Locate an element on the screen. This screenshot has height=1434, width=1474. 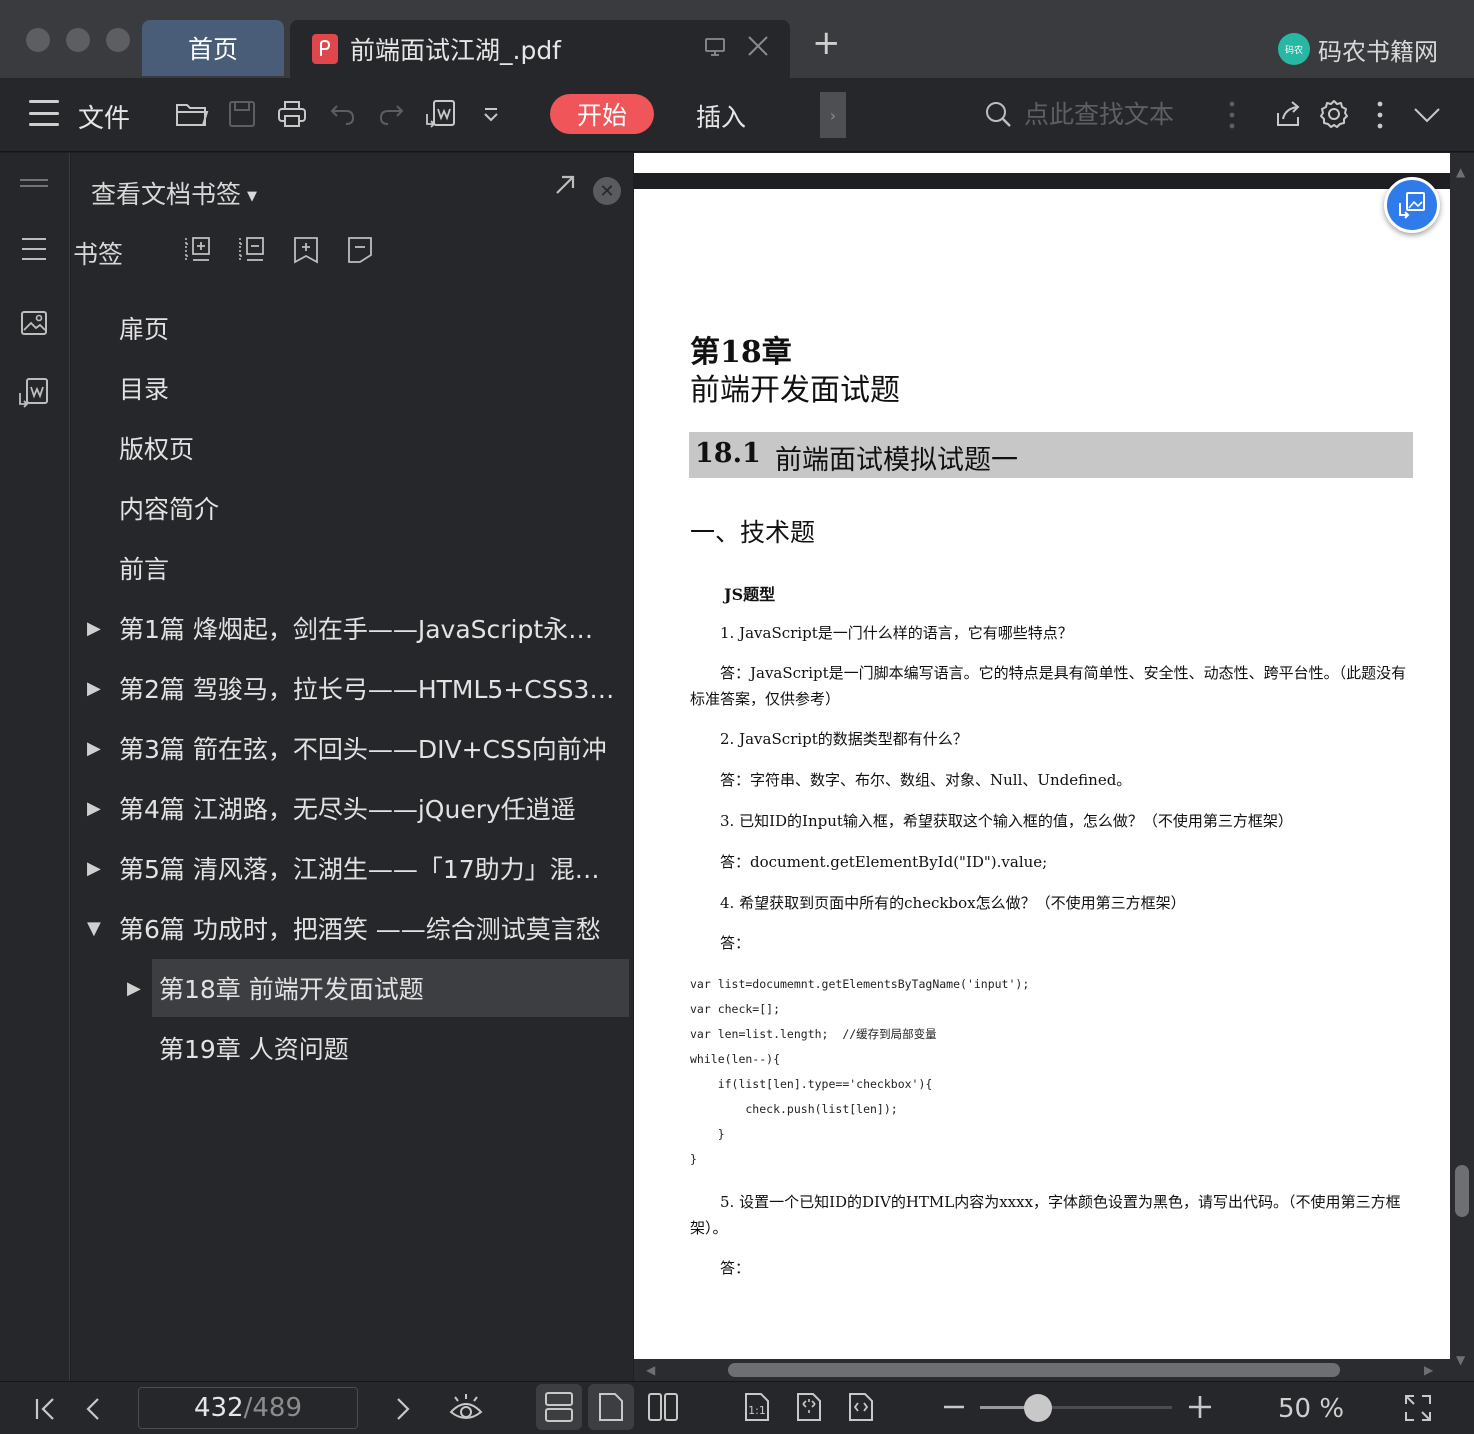
convert-to-image-icon is located at coordinates (1412, 205).